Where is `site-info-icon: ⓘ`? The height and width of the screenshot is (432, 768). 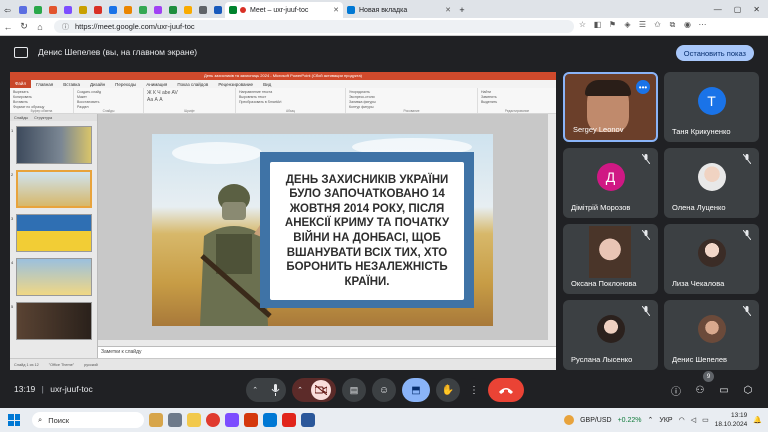
site-info-icon: ⓘ is located at coordinates (65, 27).